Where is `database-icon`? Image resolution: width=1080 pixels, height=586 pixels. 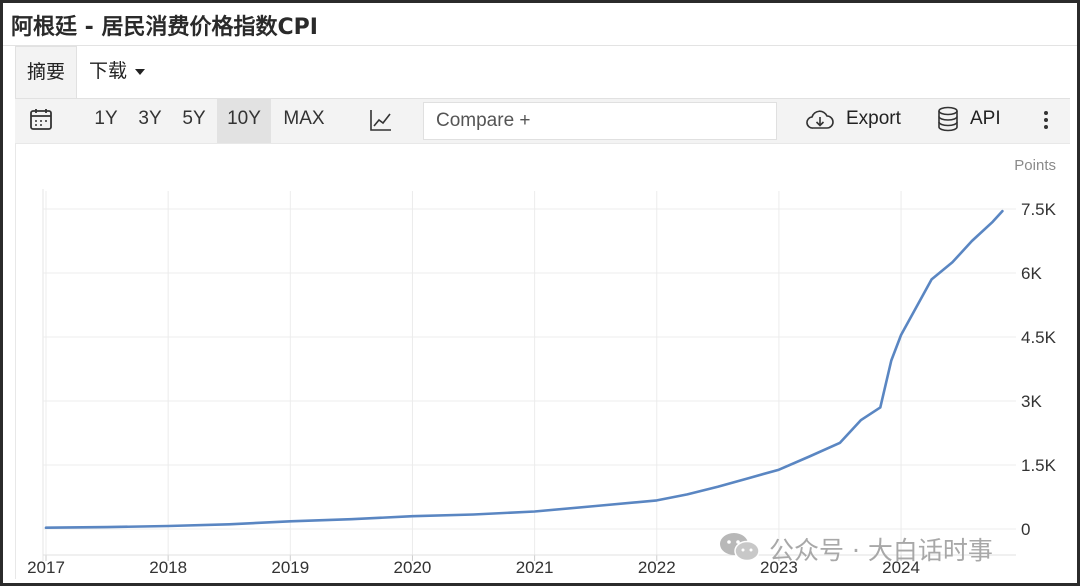 database-icon is located at coordinates (948, 119).